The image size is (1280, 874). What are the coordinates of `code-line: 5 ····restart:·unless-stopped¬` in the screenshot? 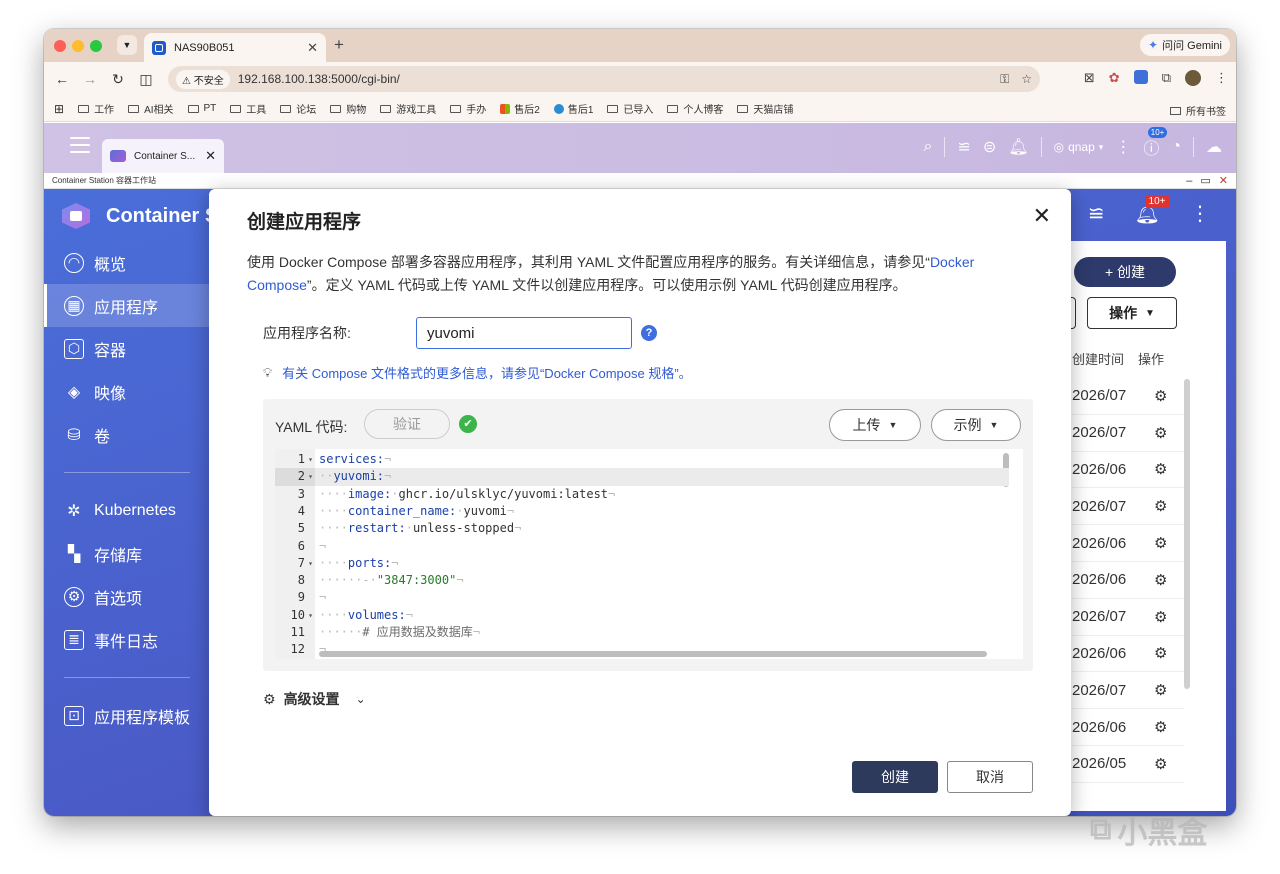 It's located at (642, 528).